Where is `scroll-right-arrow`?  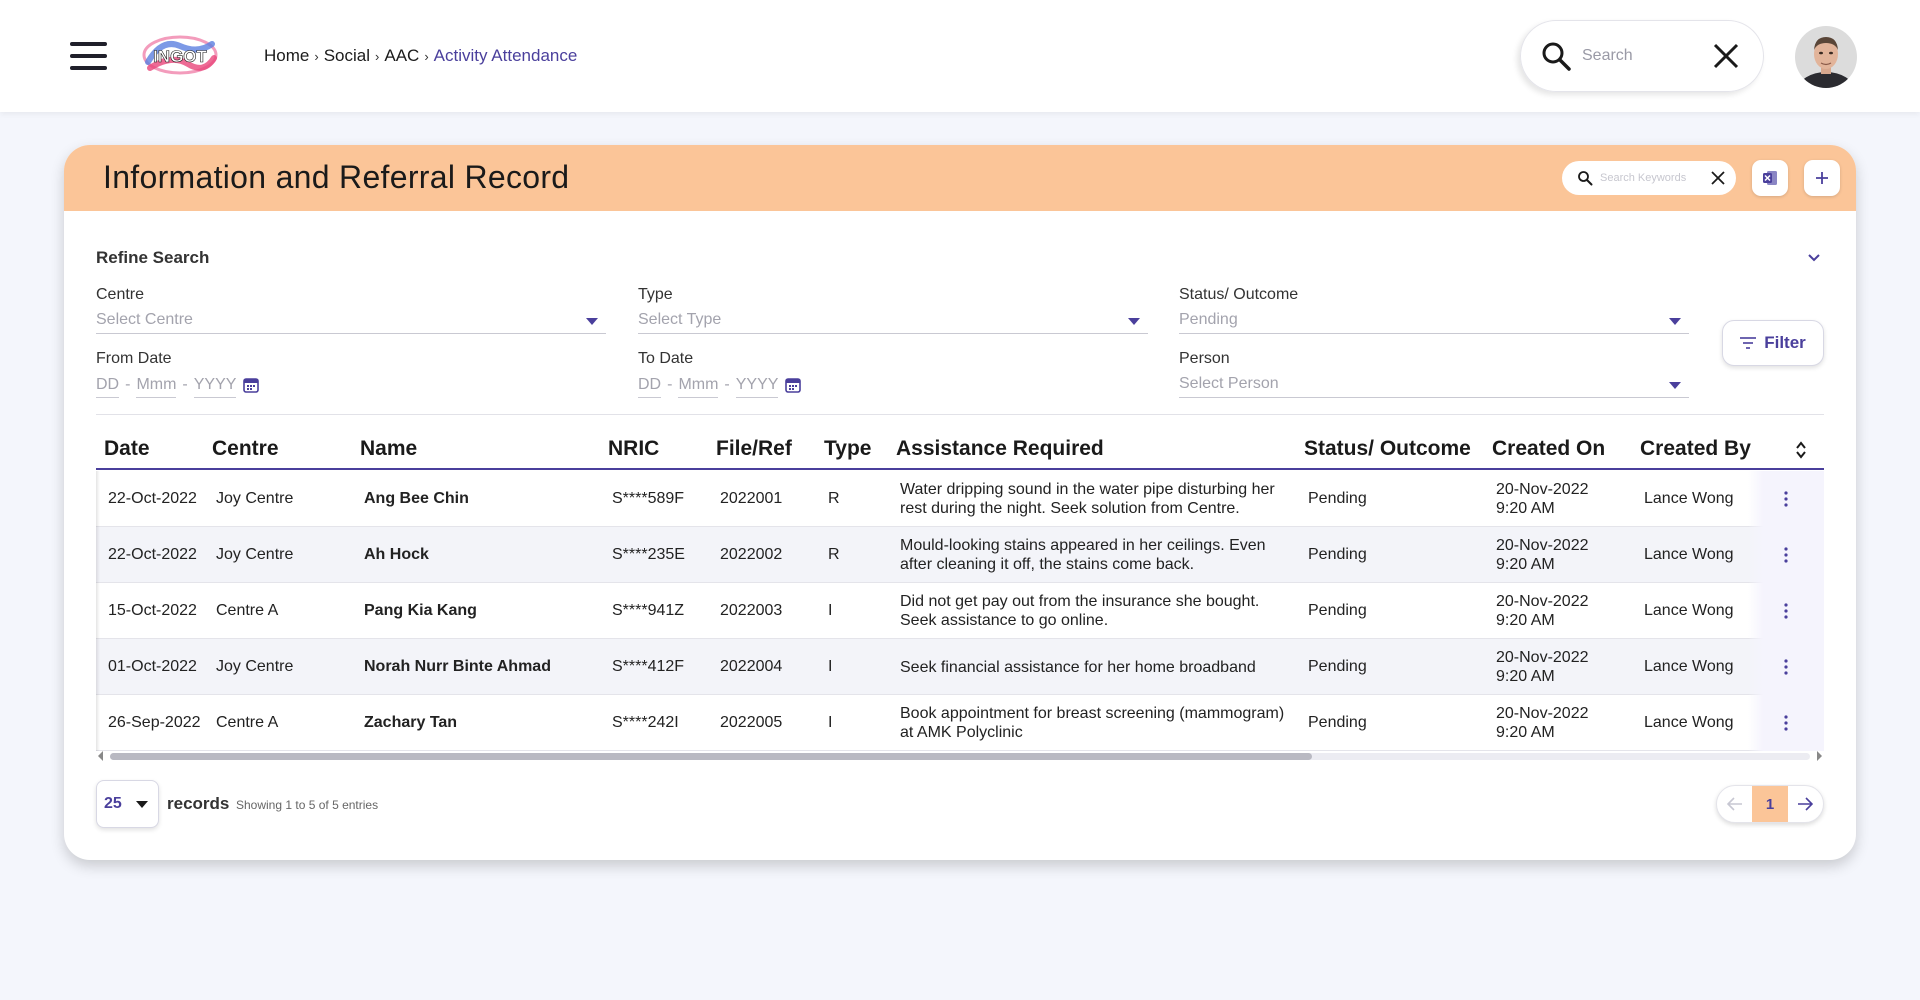 scroll-right-arrow is located at coordinates (1819, 756).